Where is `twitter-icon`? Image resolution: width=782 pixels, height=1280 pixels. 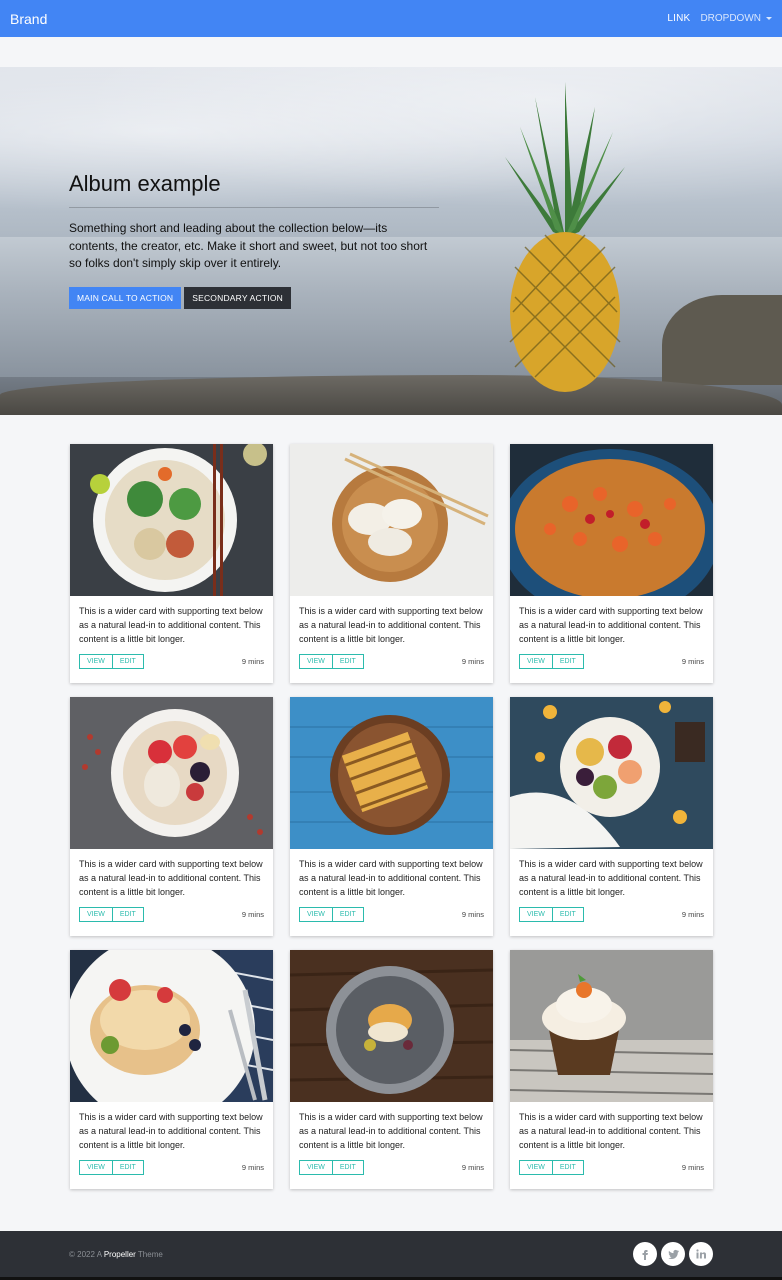 twitter-icon is located at coordinates (673, 1254).